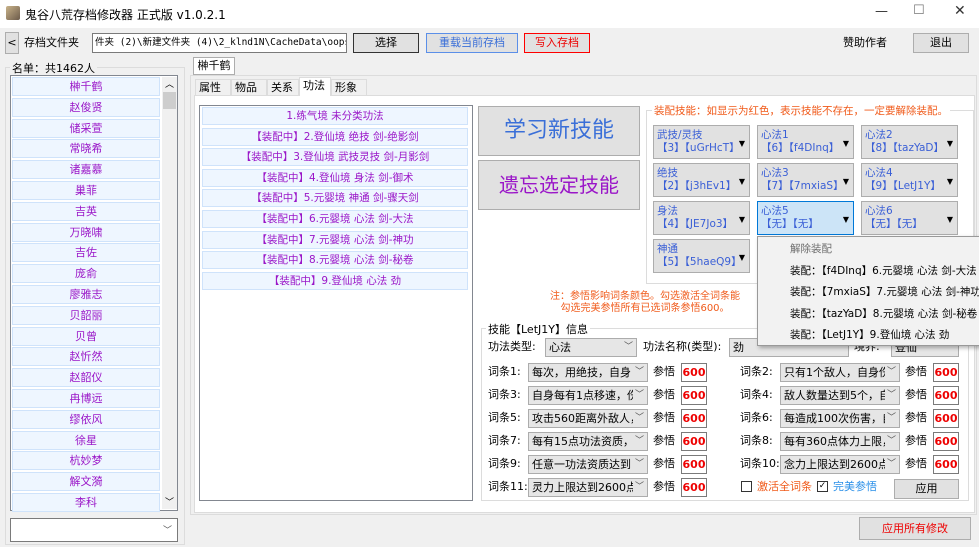  Describe the element at coordinates (915, 528) in the screenshot. I see `apply-all-button: 应用所有修改` at that location.